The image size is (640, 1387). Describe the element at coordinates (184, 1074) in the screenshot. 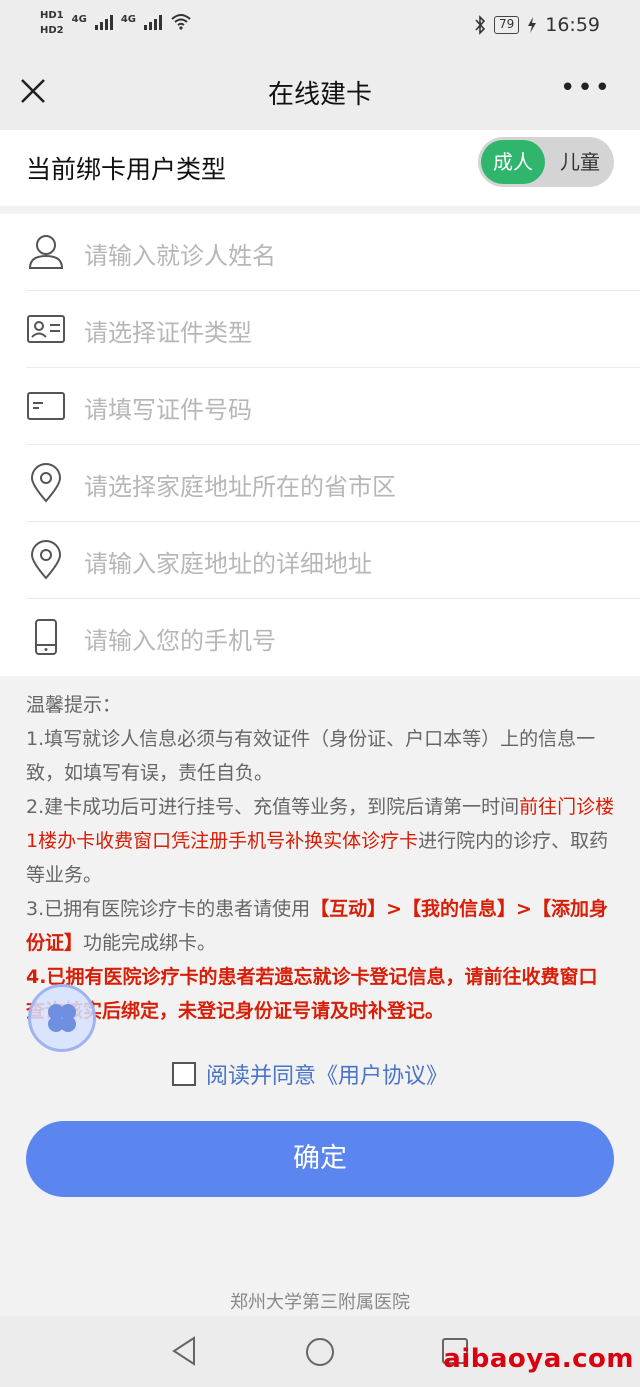

I see `agreement-checkbox` at that location.